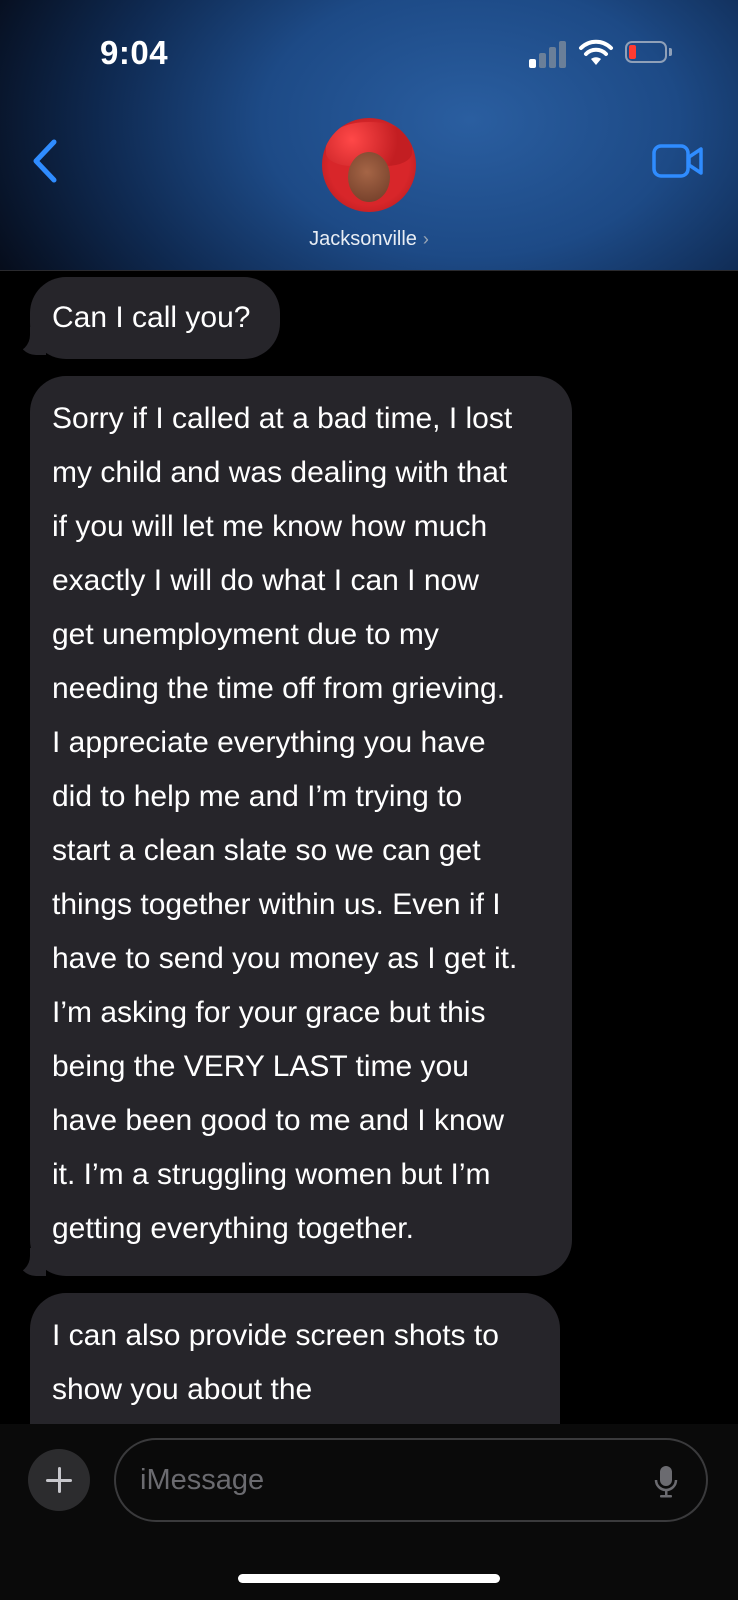 This screenshot has height=1600, width=738. I want to click on chevron-left-icon, so click(46, 161).